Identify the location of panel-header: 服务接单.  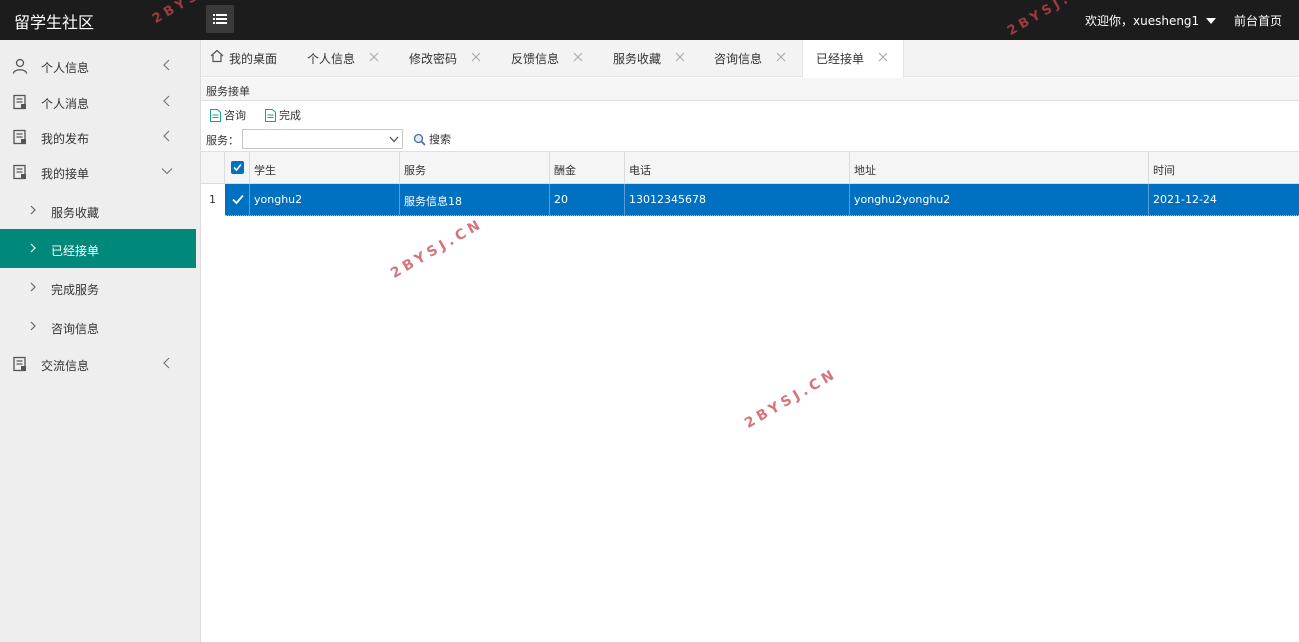
(750, 89).